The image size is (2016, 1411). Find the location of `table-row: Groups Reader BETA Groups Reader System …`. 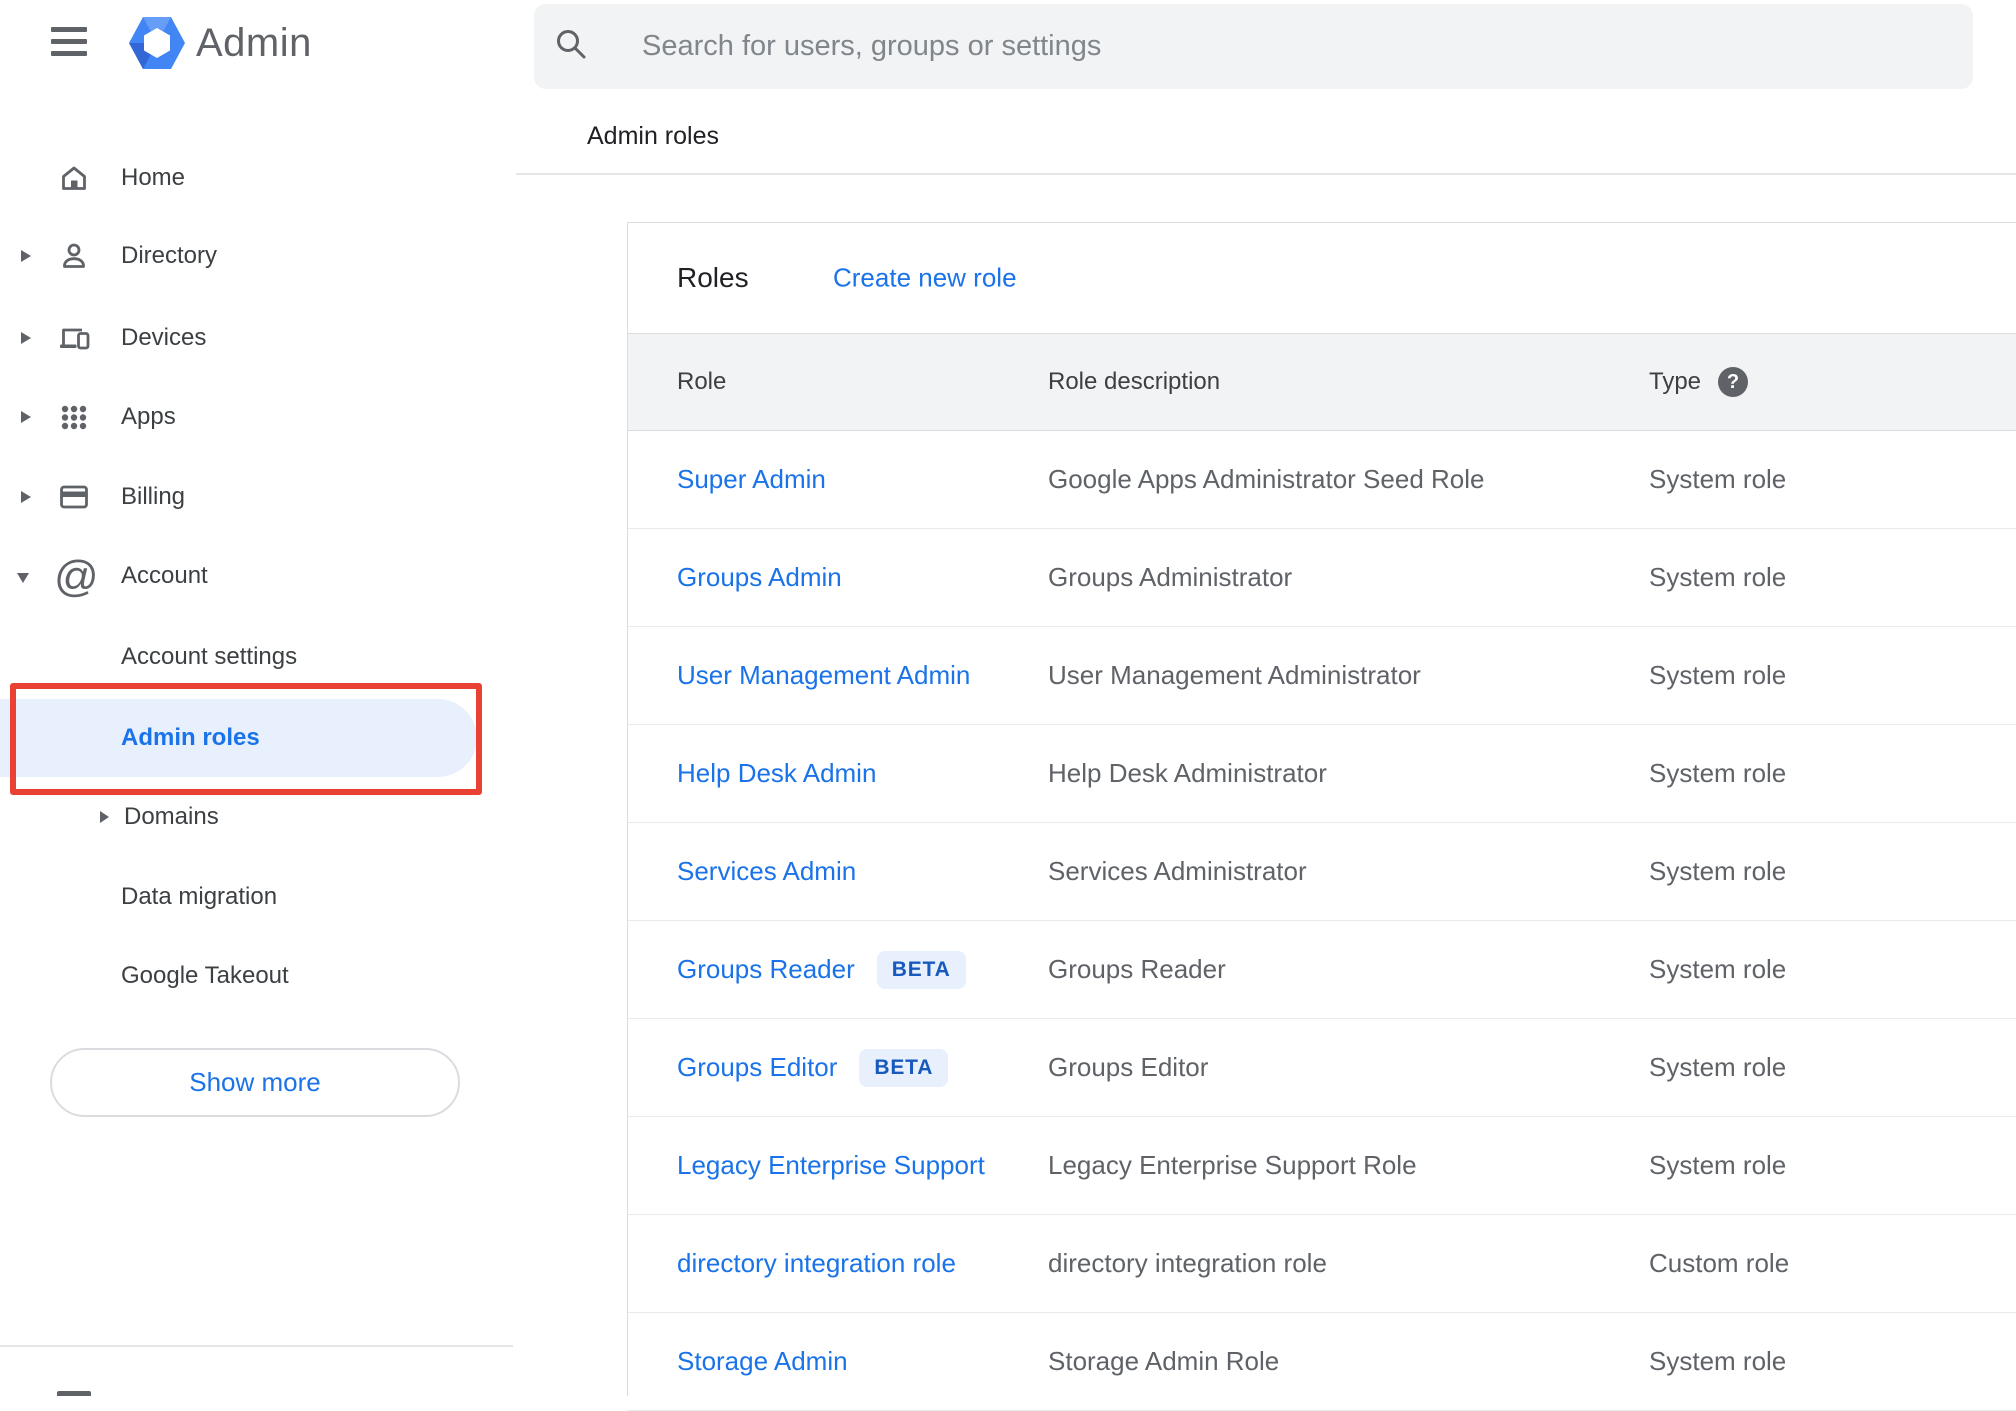

table-row: Groups Reader BETA Groups Reader System … is located at coordinates (1322, 970).